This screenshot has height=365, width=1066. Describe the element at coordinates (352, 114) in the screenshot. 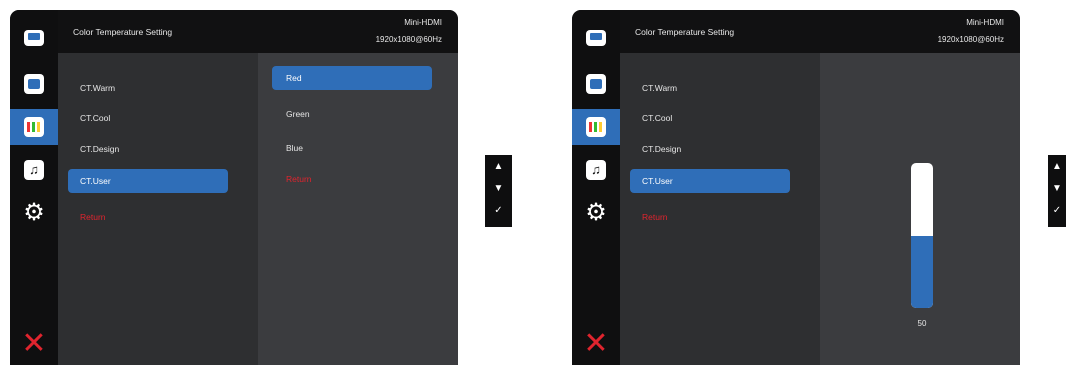

I see `submenu-item-green: Green` at that location.